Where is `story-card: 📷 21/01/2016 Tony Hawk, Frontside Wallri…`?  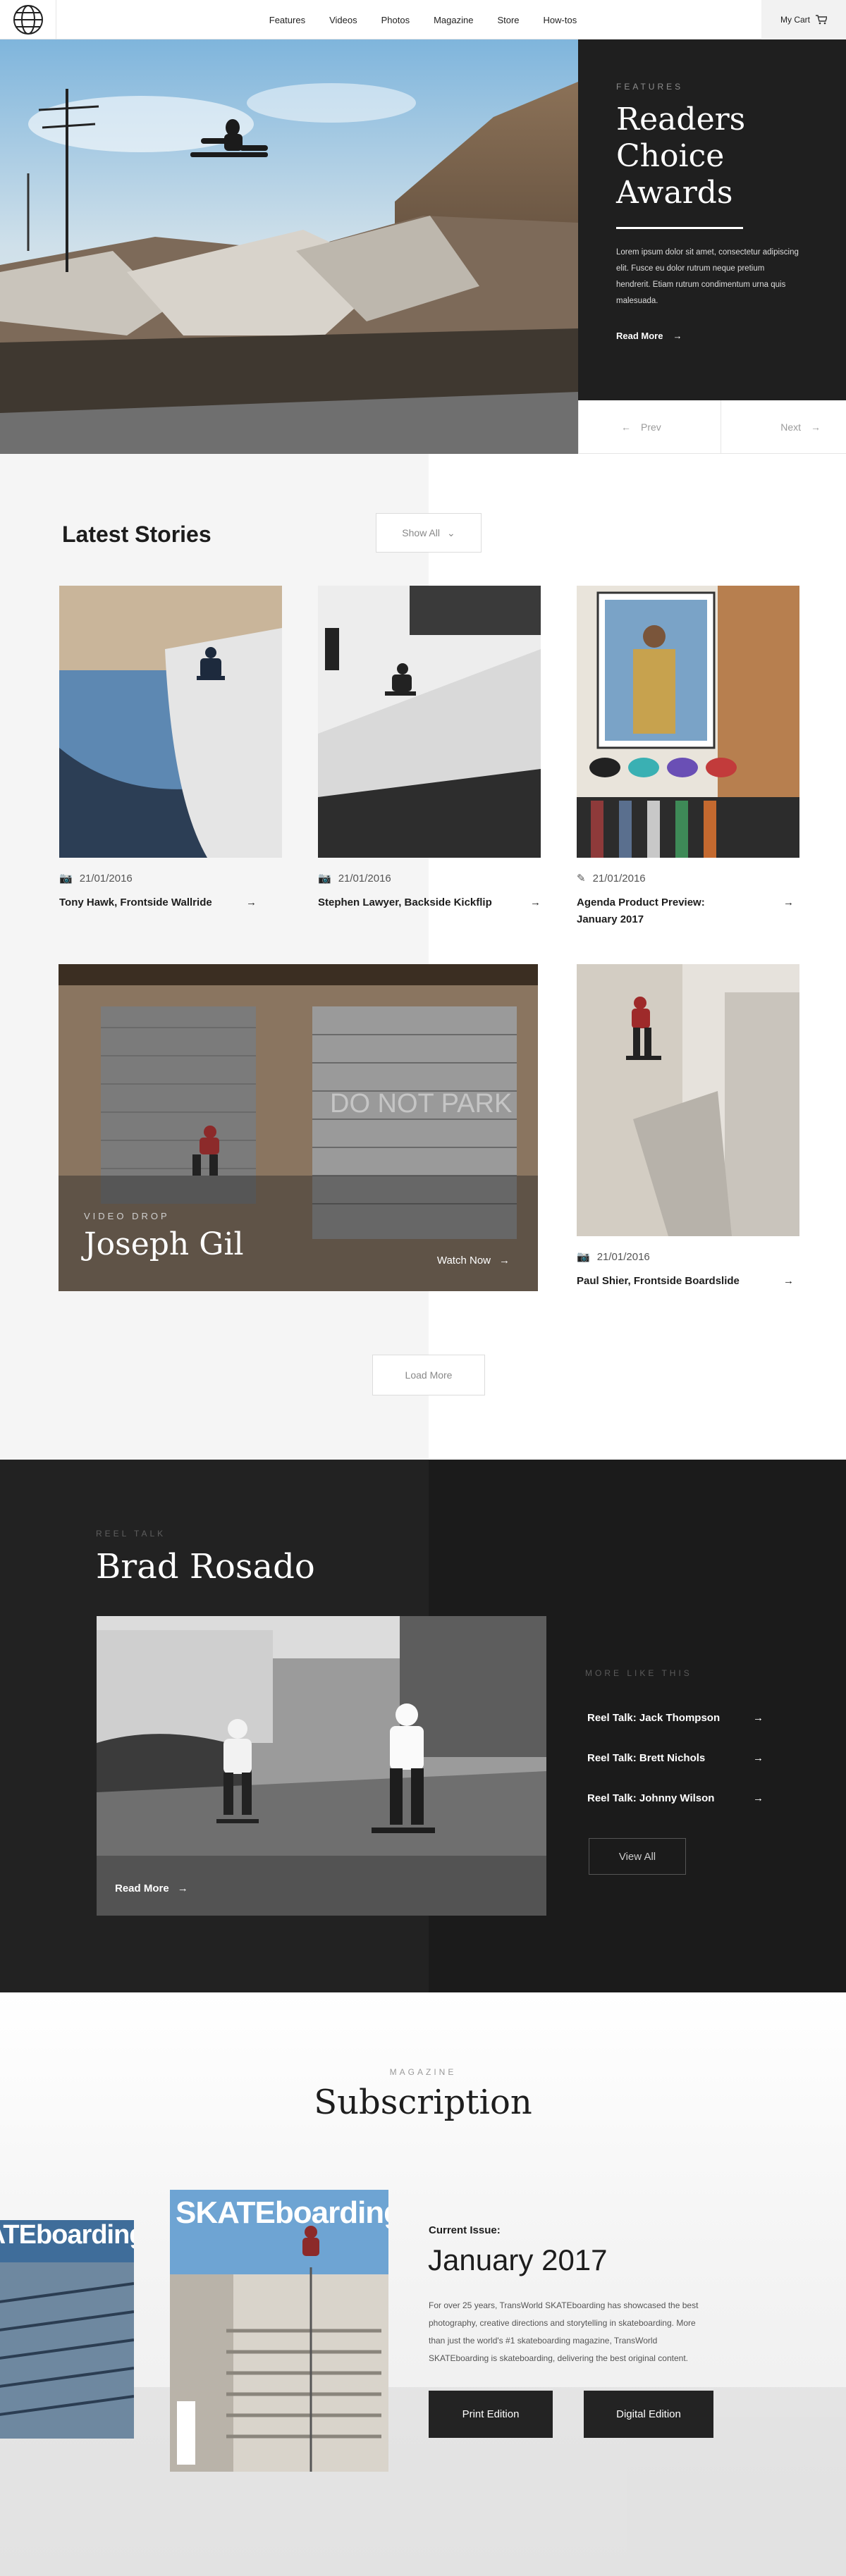 story-card: 📷 21/01/2016 Tony Hawk, Frontside Wallri… is located at coordinates (170, 748).